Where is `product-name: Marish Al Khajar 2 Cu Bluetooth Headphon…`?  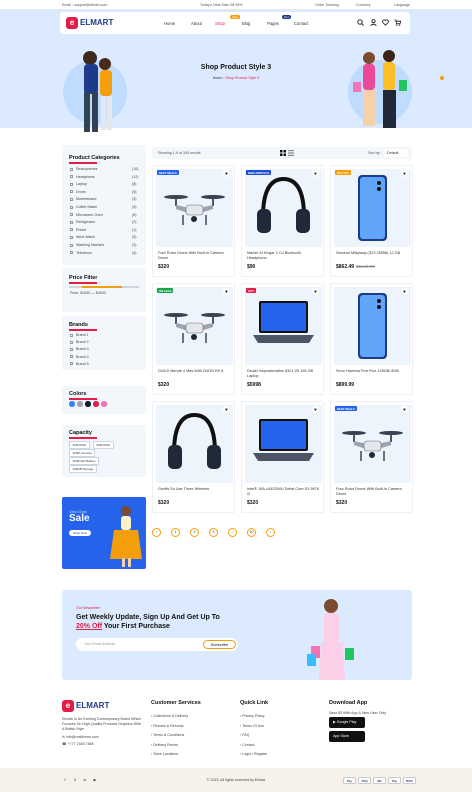 product-name: Marish Al Khajar 2 Cu Bluetooth Headphon… is located at coordinates (284, 256).